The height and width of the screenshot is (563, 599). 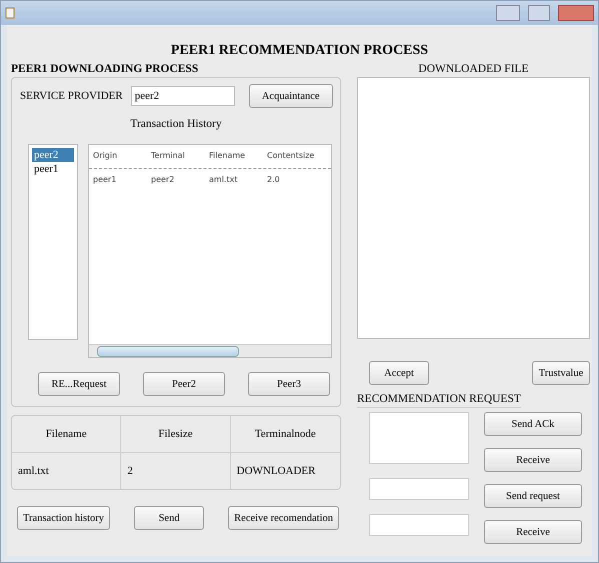 What do you see at coordinates (53, 169) in the screenshot?
I see `peer-list-item: peer1` at bounding box center [53, 169].